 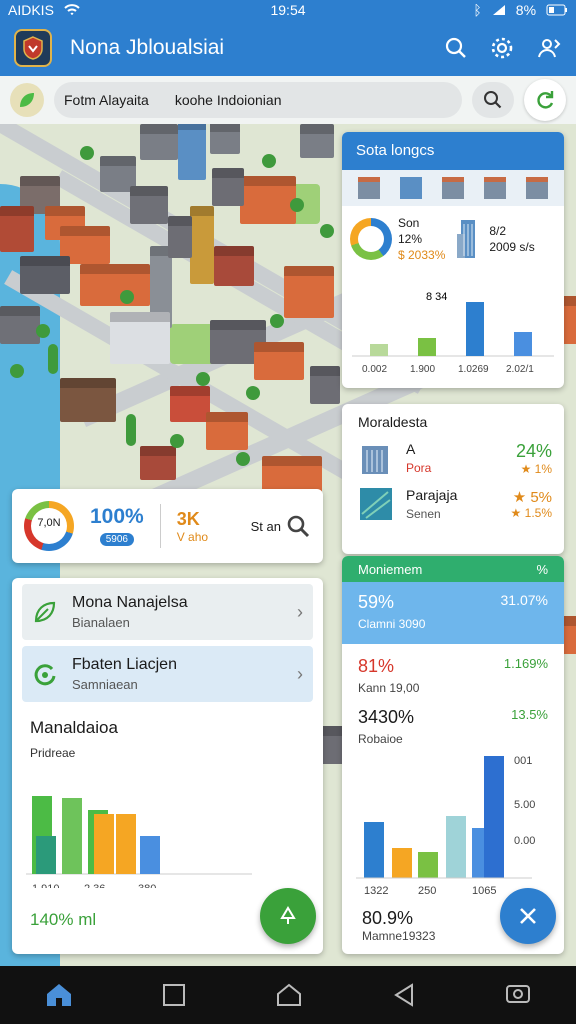 I want to click on detail-row: Parajaja Senen ★ 5% ★ 1.5%, so click(x=453, y=499).